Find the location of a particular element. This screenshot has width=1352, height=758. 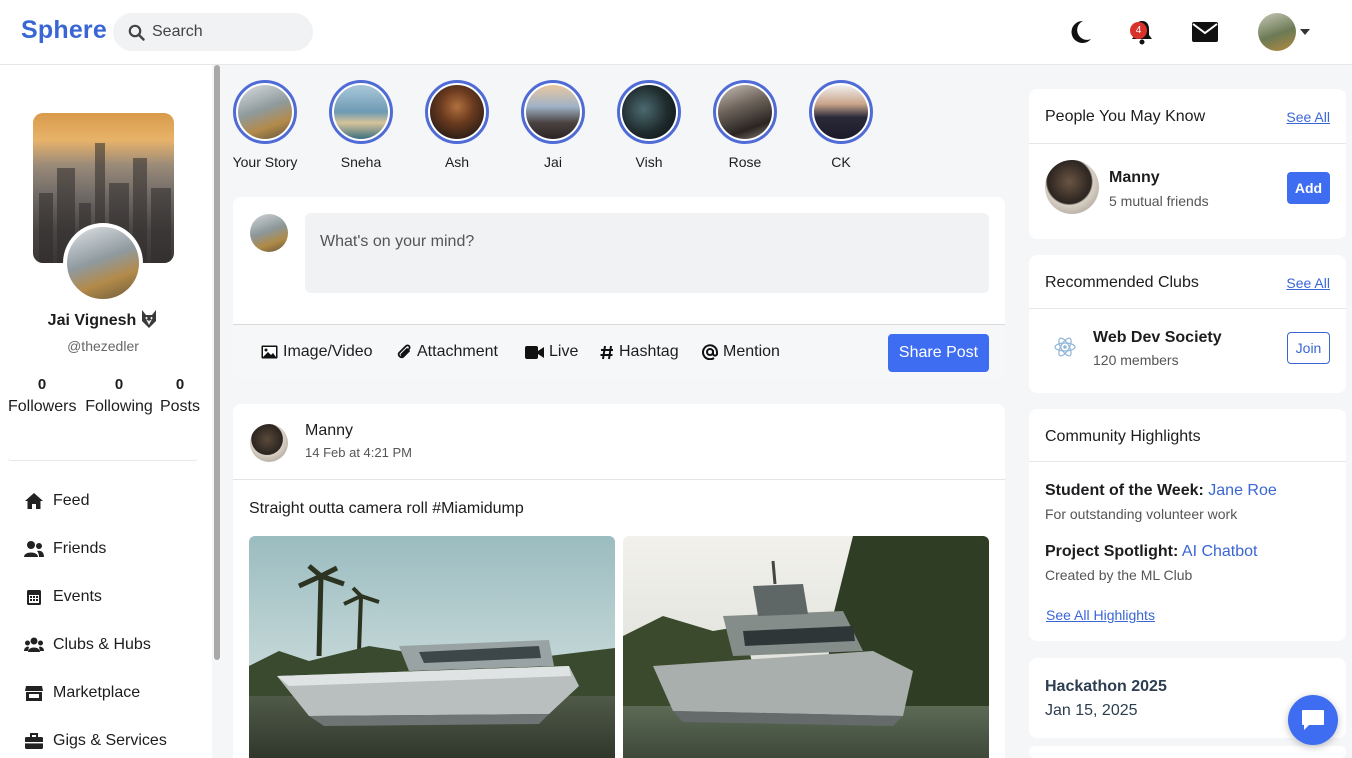

sidebar-scrollbar is located at coordinates (217, 362).